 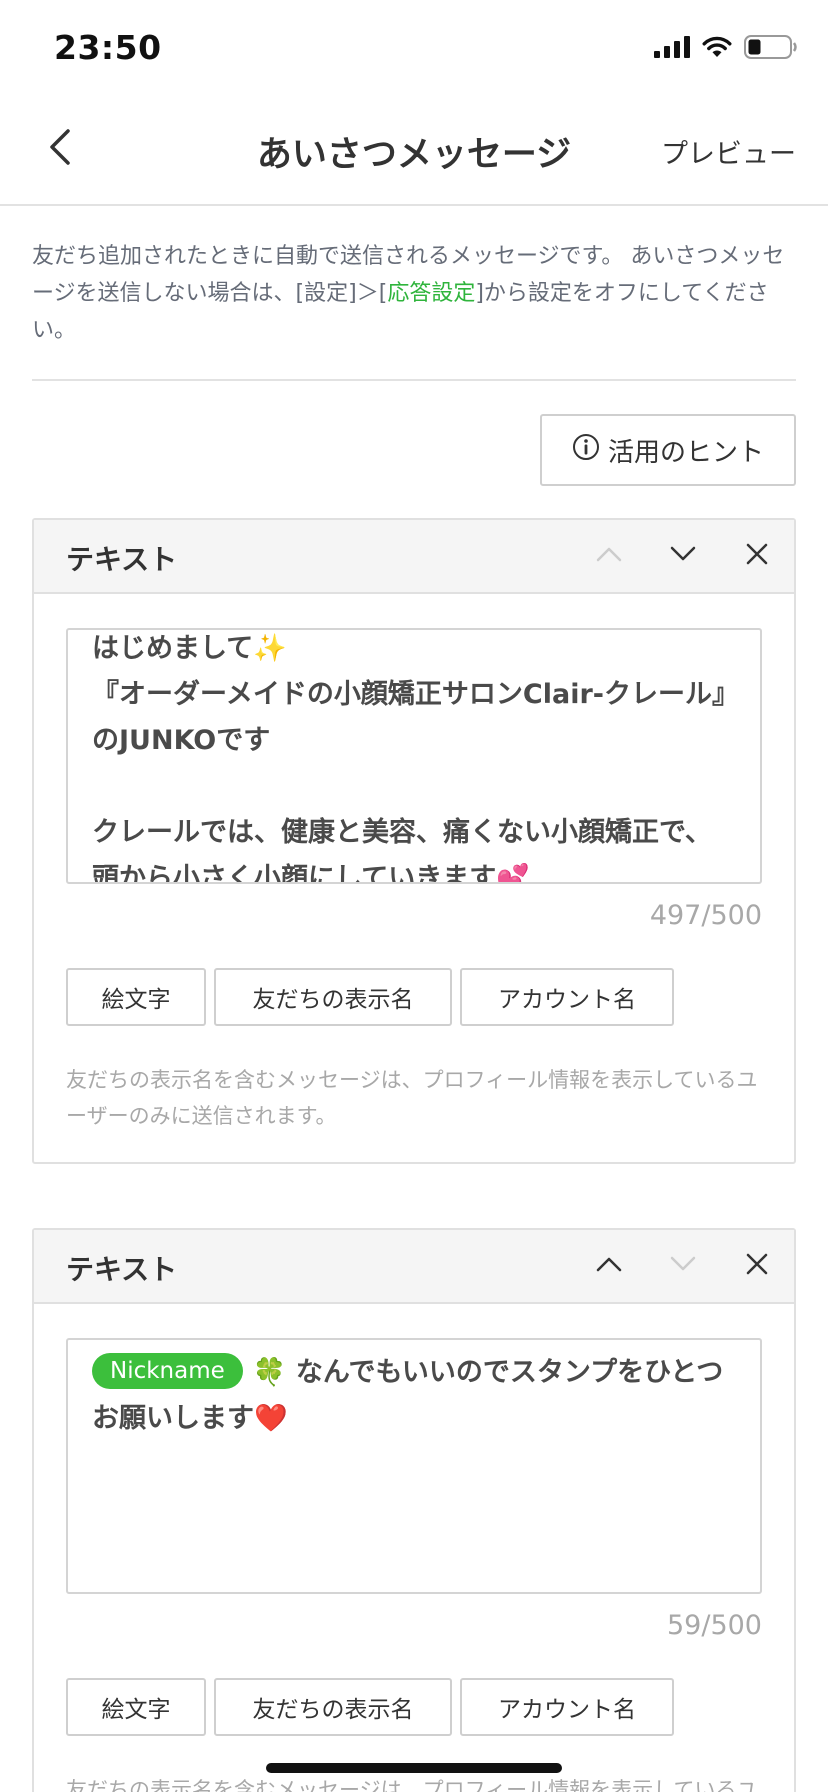 What do you see at coordinates (167, 1371) in the screenshot?
I see `nickname-chip: Nickname` at bounding box center [167, 1371].